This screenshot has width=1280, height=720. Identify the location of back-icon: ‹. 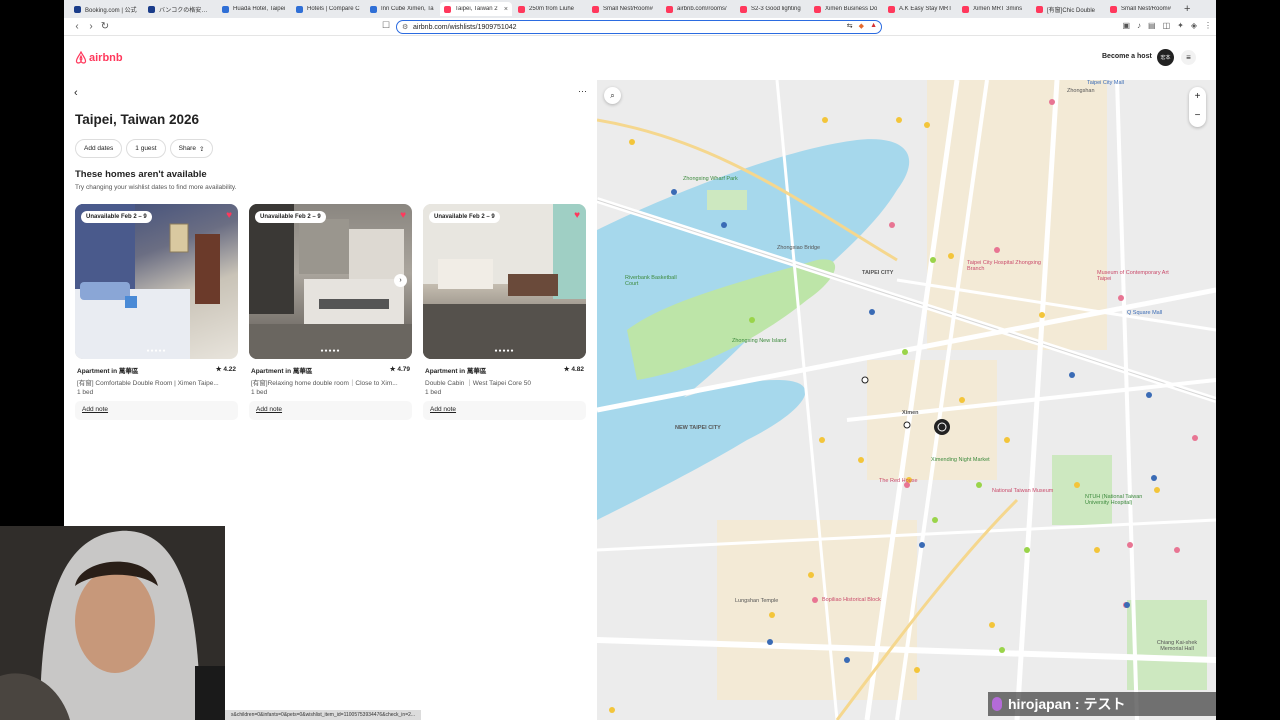
(77, 26).